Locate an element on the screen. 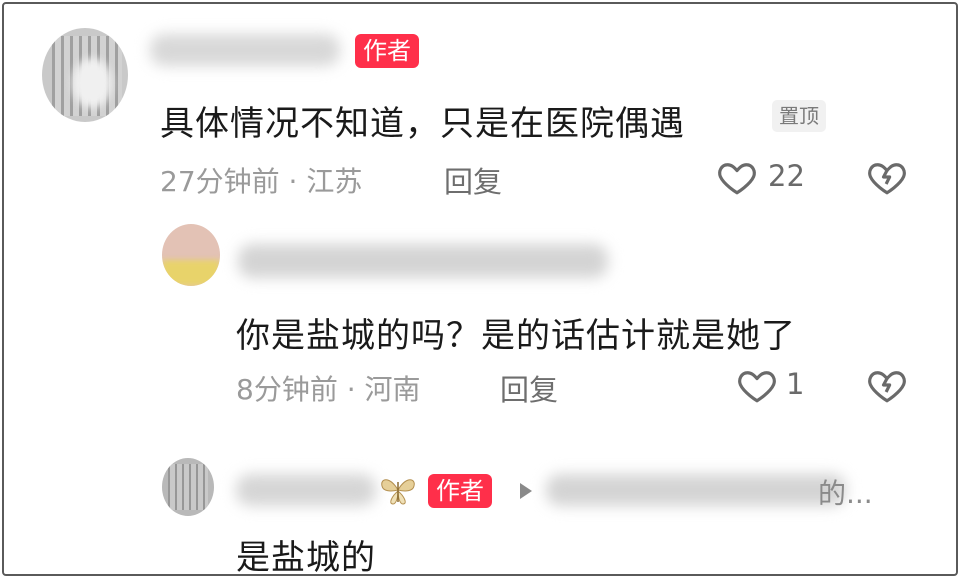 The height and width of the screenshot is (579, 960). like-button: 1 is located at coordinates (776, 386).